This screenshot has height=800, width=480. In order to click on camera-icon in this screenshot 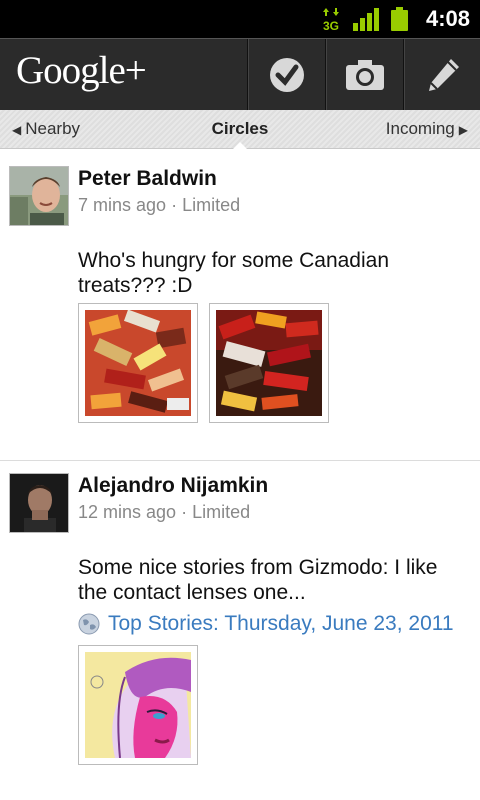, I will do `click(364, 75)`.